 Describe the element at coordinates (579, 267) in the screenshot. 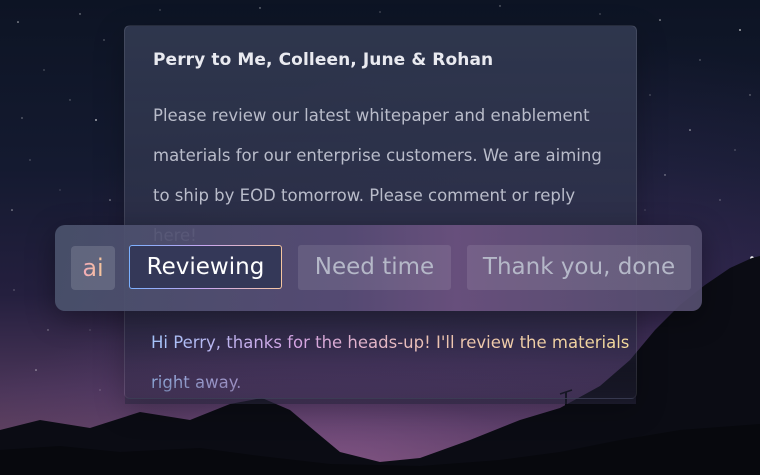

I see `suggestion-chip-thank-you-done: Thank you, done` at that location.